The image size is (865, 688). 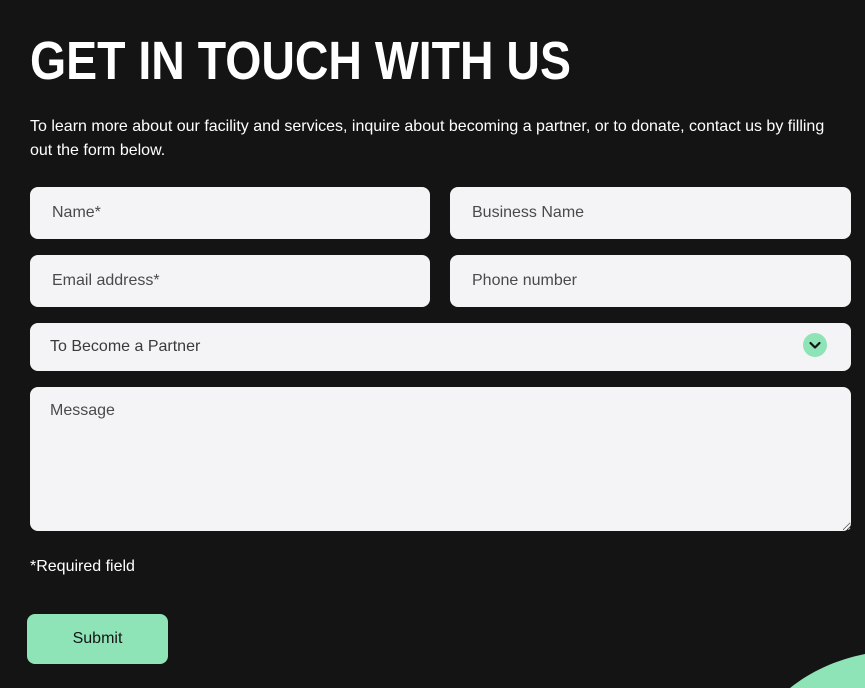 What do you see at coordinates (827, 670) in the screenshot?
I see `decorative-shape` at bounding box center [827, 670].